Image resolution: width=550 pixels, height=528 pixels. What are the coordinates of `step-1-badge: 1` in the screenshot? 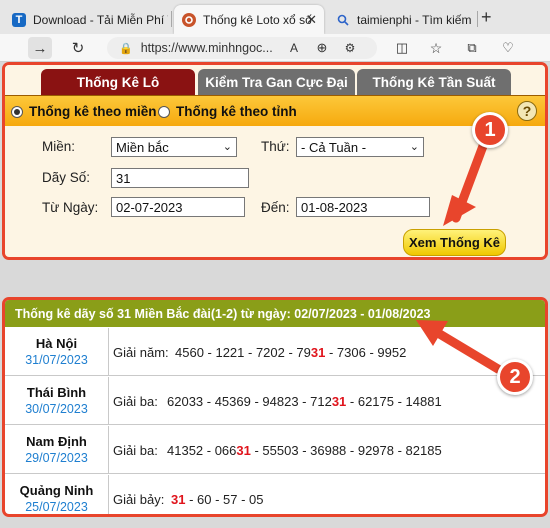 It's located at (490, 130).